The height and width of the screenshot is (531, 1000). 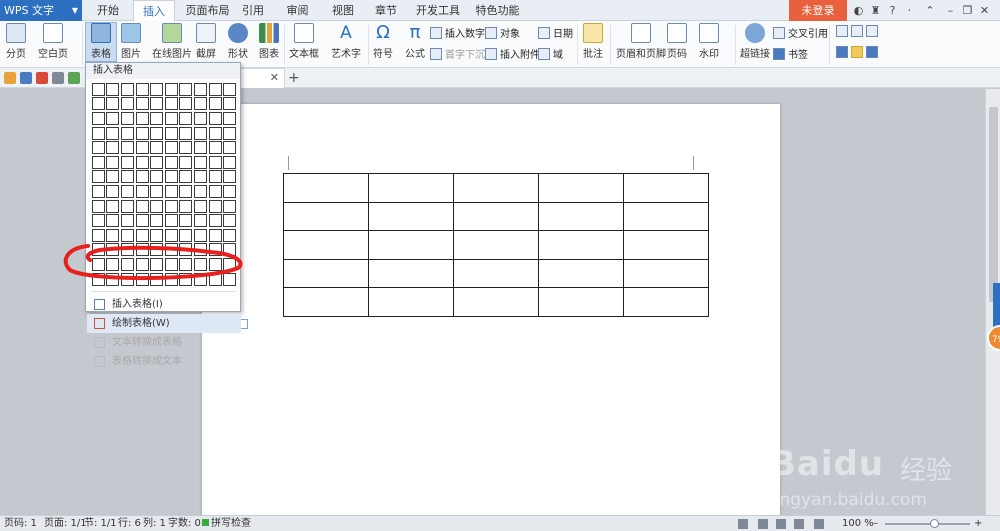 I want to click on help-icon: ?, so click(x=892, y=10).